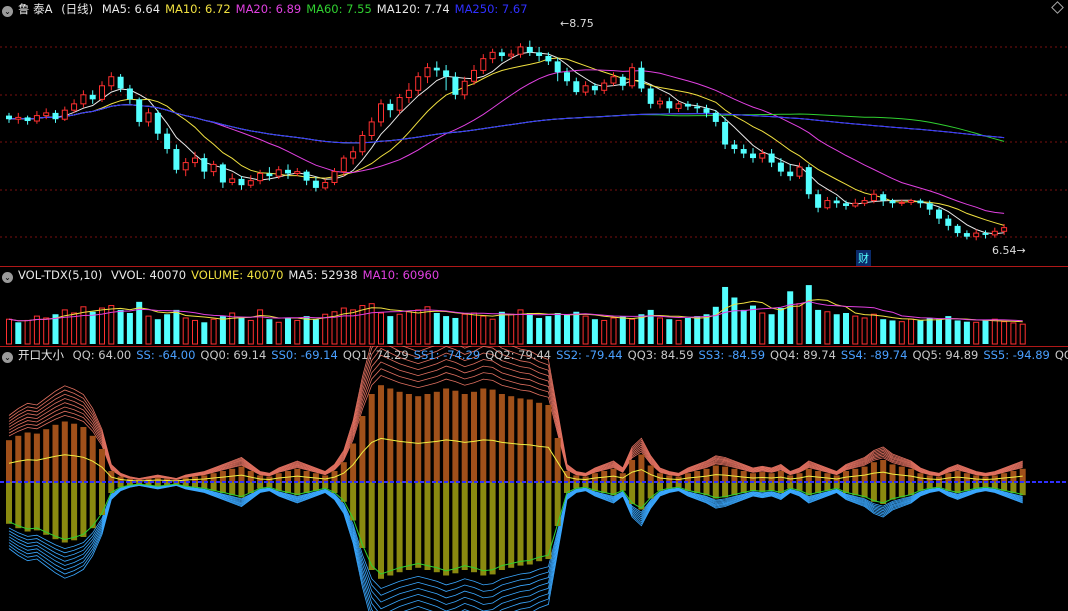 This screenshot has width=1068, height=611. What do you see at coordinates (60, 275) in the screenshot?
I see `volume-indicator-name: VOL-TDX(5,10)` at bounding box center [60, 275].